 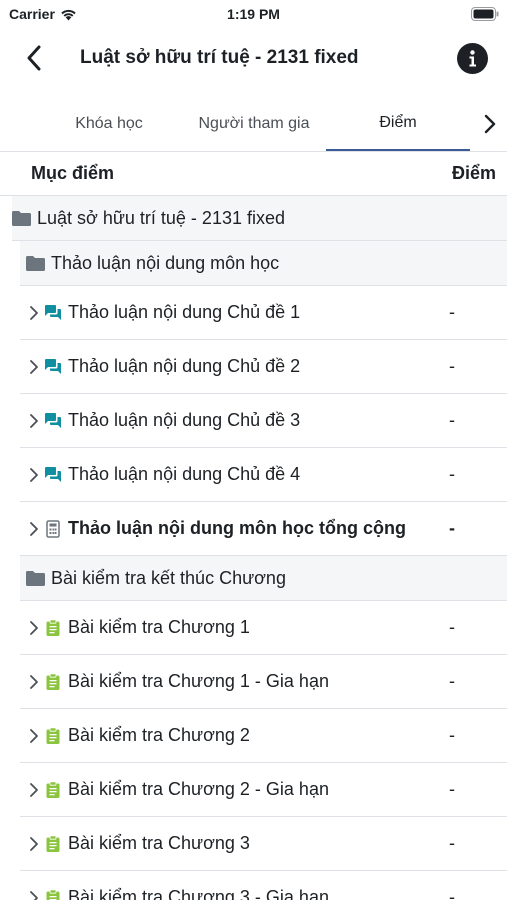 What do you see at coordinates (168, 577) in the screenshot?
I see `category-label: Bài kiểm tra kết thúc Chương` at bounding box center [168, 577].